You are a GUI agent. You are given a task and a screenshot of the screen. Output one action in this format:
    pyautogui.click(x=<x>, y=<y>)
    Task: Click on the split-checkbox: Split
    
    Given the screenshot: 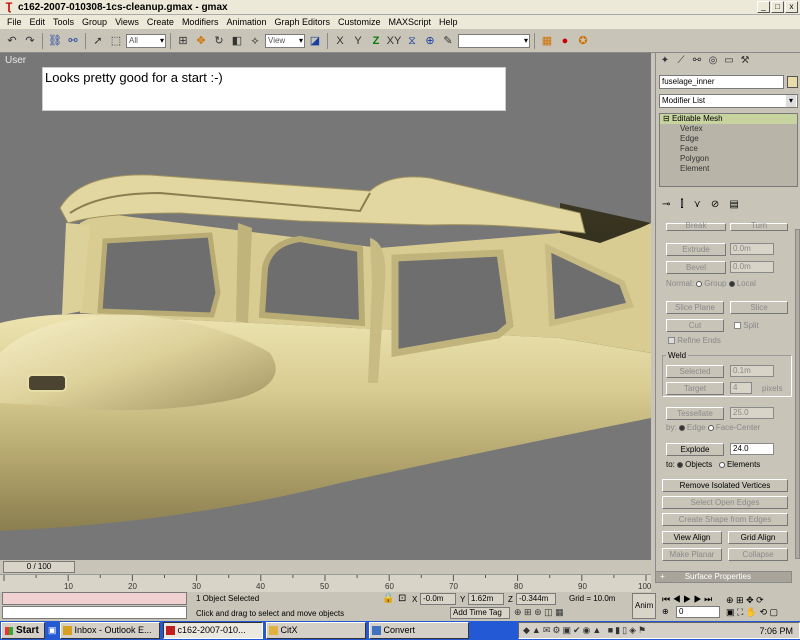 What is the action you would take?
    pyautogui.click(x=746, y=325)
    